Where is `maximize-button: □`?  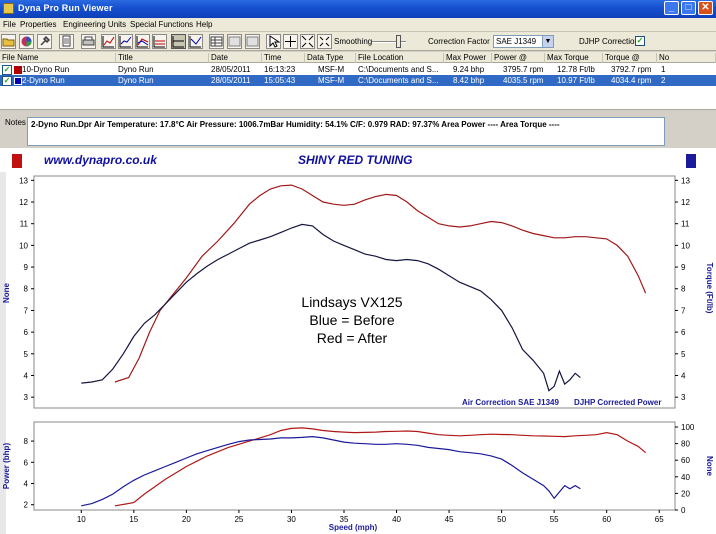
maximize-button: □ is located at coordinates (688, 8).